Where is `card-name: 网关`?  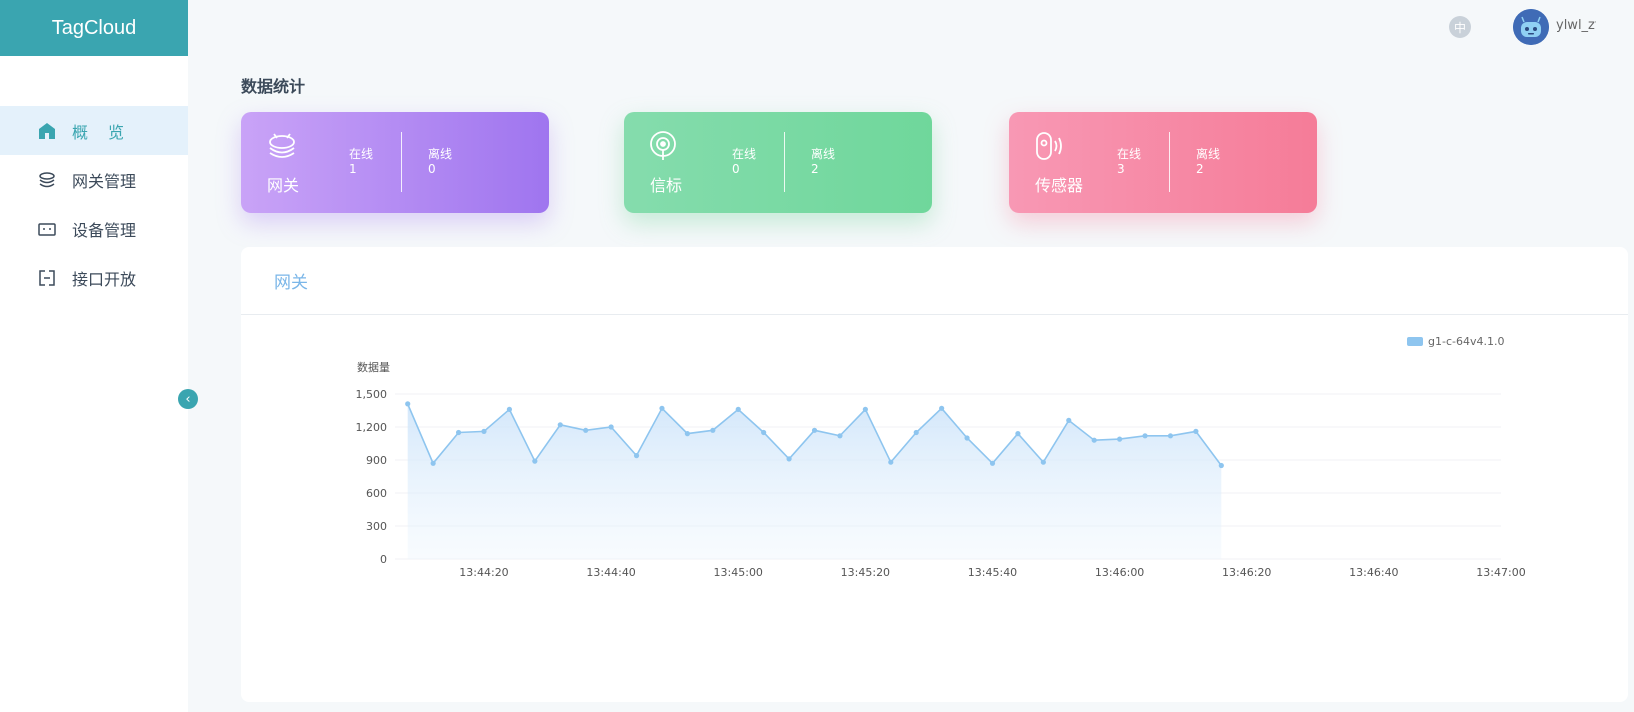
card-name: 网关 is located at coordinates (283, 185).